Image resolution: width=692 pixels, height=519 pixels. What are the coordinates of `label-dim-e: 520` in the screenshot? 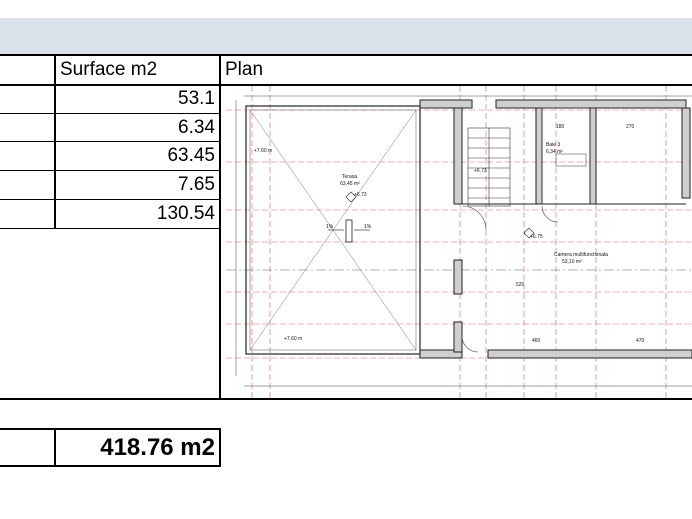 It's located at (520, 285).